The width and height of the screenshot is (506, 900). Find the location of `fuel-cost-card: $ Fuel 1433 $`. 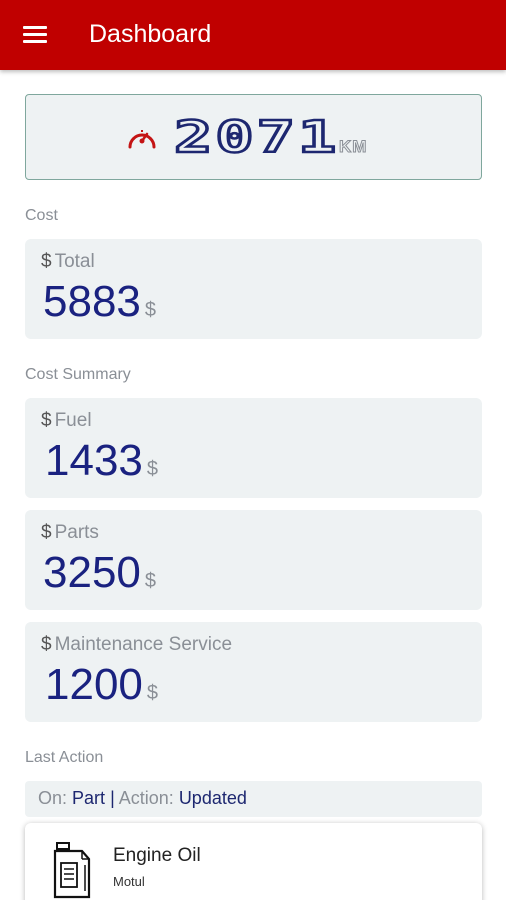

fuel-cost-card: $ Fuel 1433 $ is located at coordinates (253, 448).